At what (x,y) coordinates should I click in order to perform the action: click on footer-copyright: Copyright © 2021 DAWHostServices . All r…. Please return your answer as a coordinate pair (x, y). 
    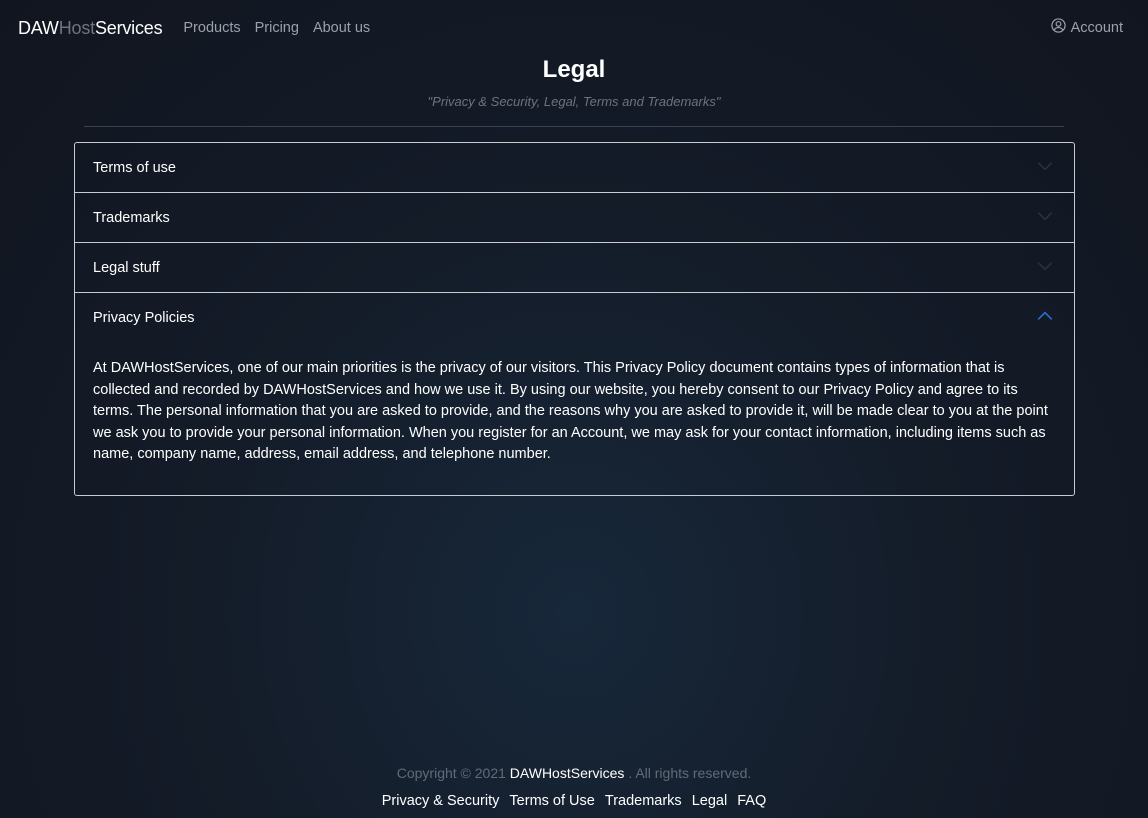
    Looking at the image, I should click on (574, 773).